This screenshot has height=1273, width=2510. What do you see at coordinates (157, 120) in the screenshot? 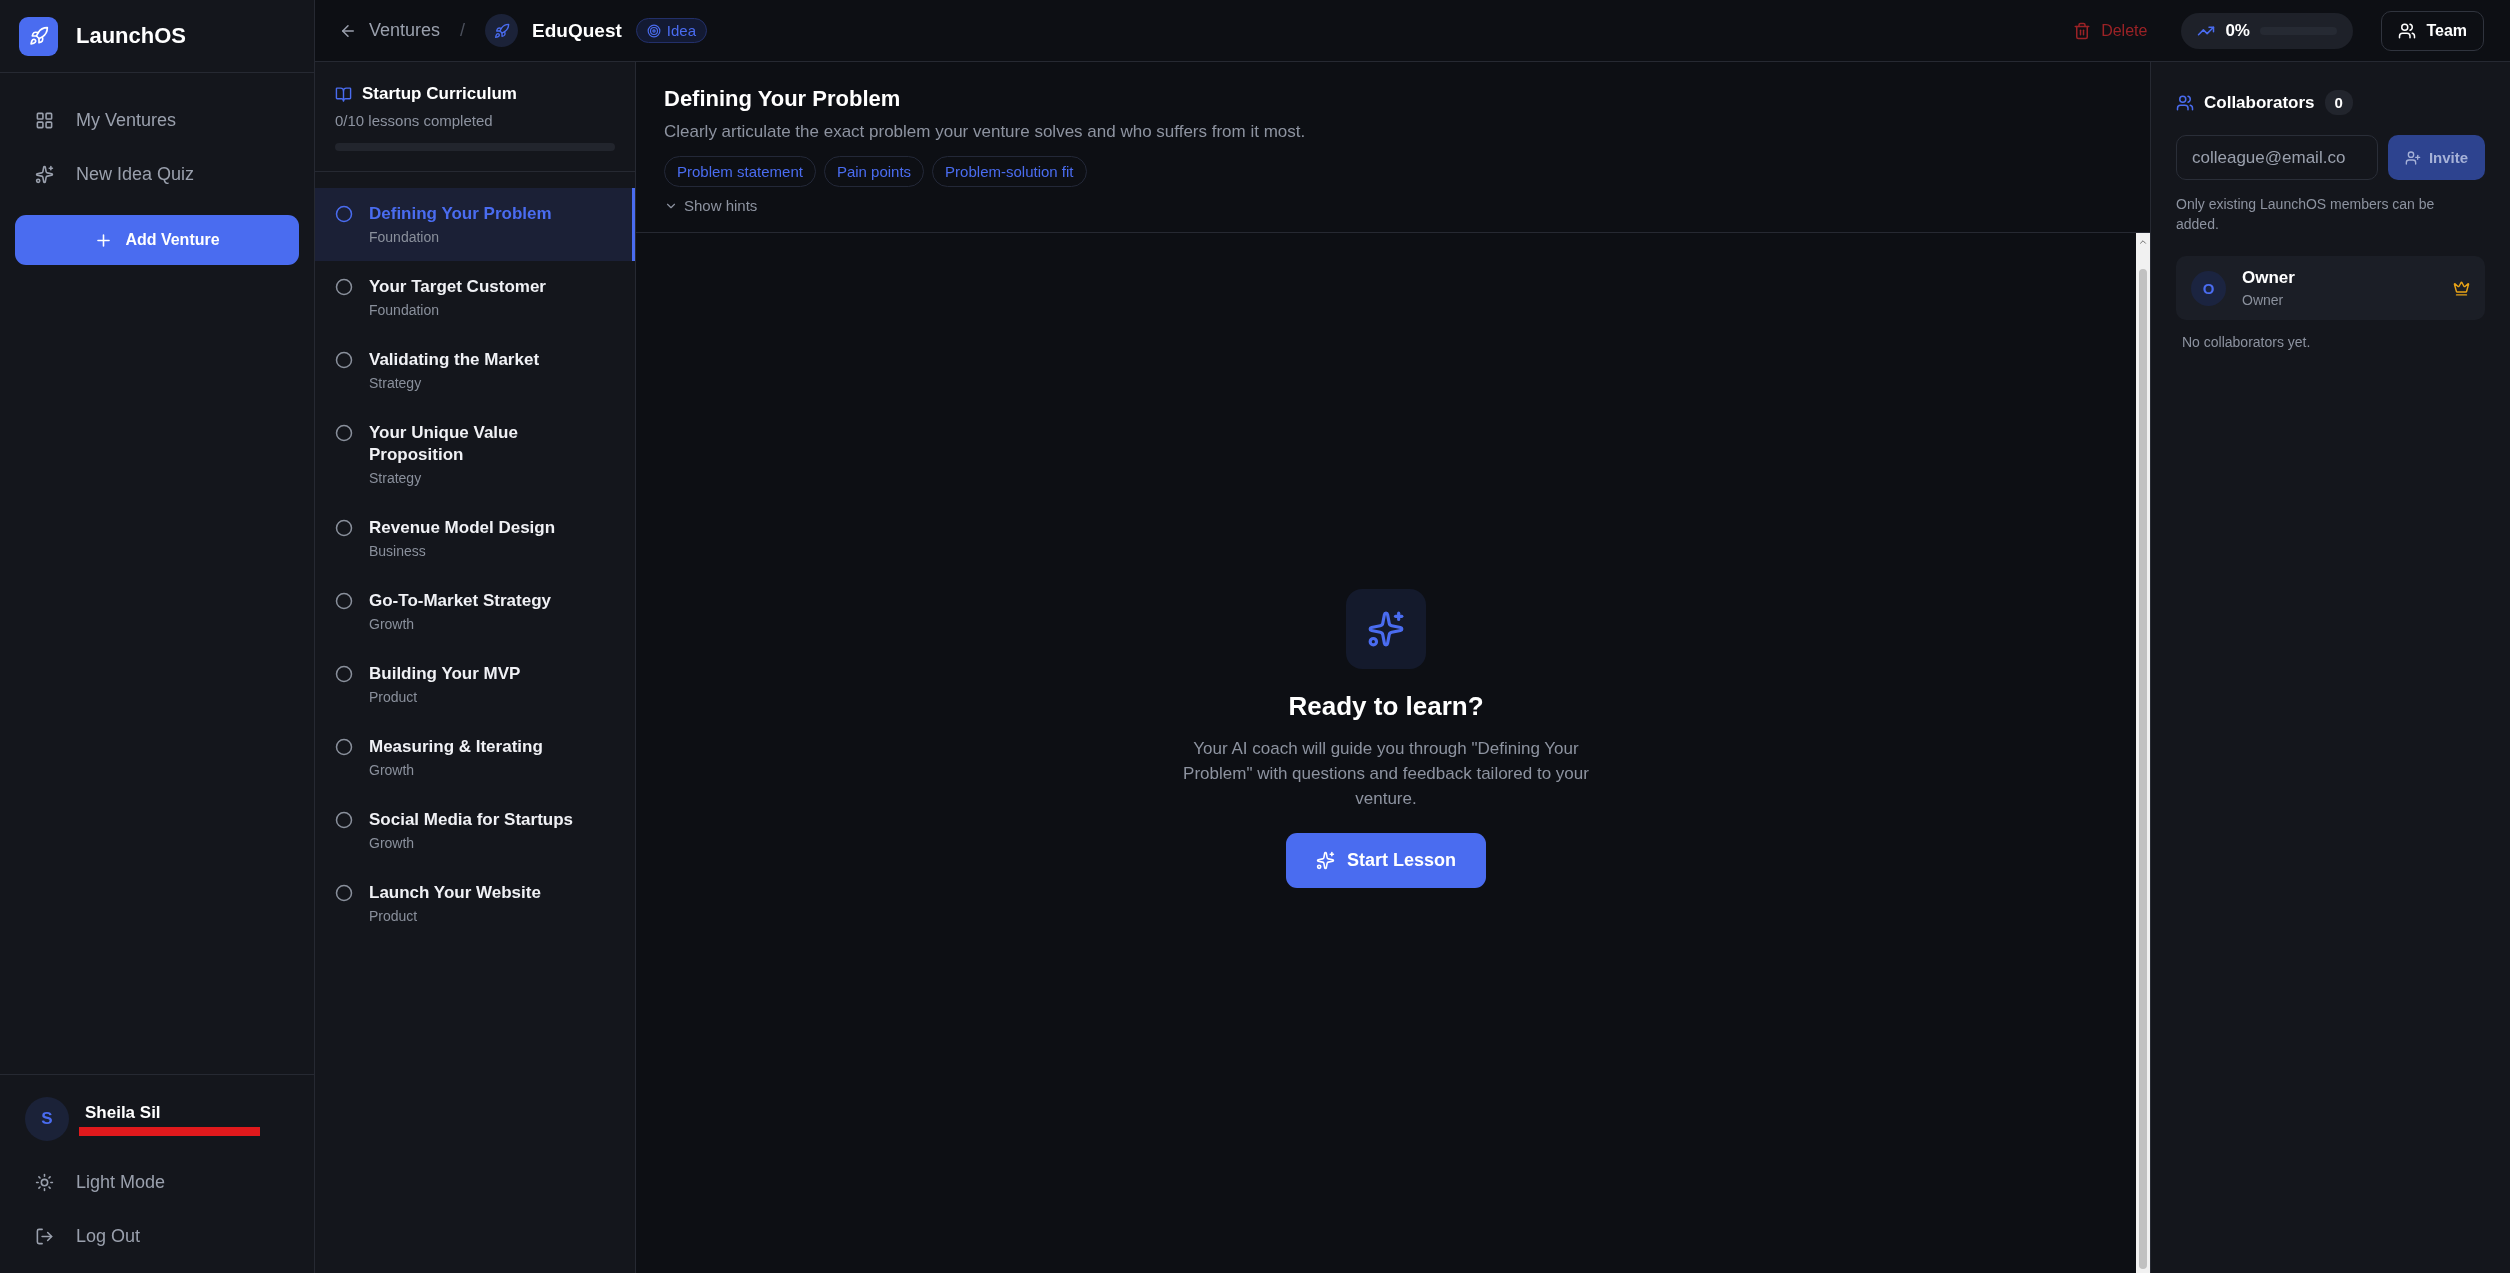
I see `nav-item: My Ventures` at bounding box center [157, 120].